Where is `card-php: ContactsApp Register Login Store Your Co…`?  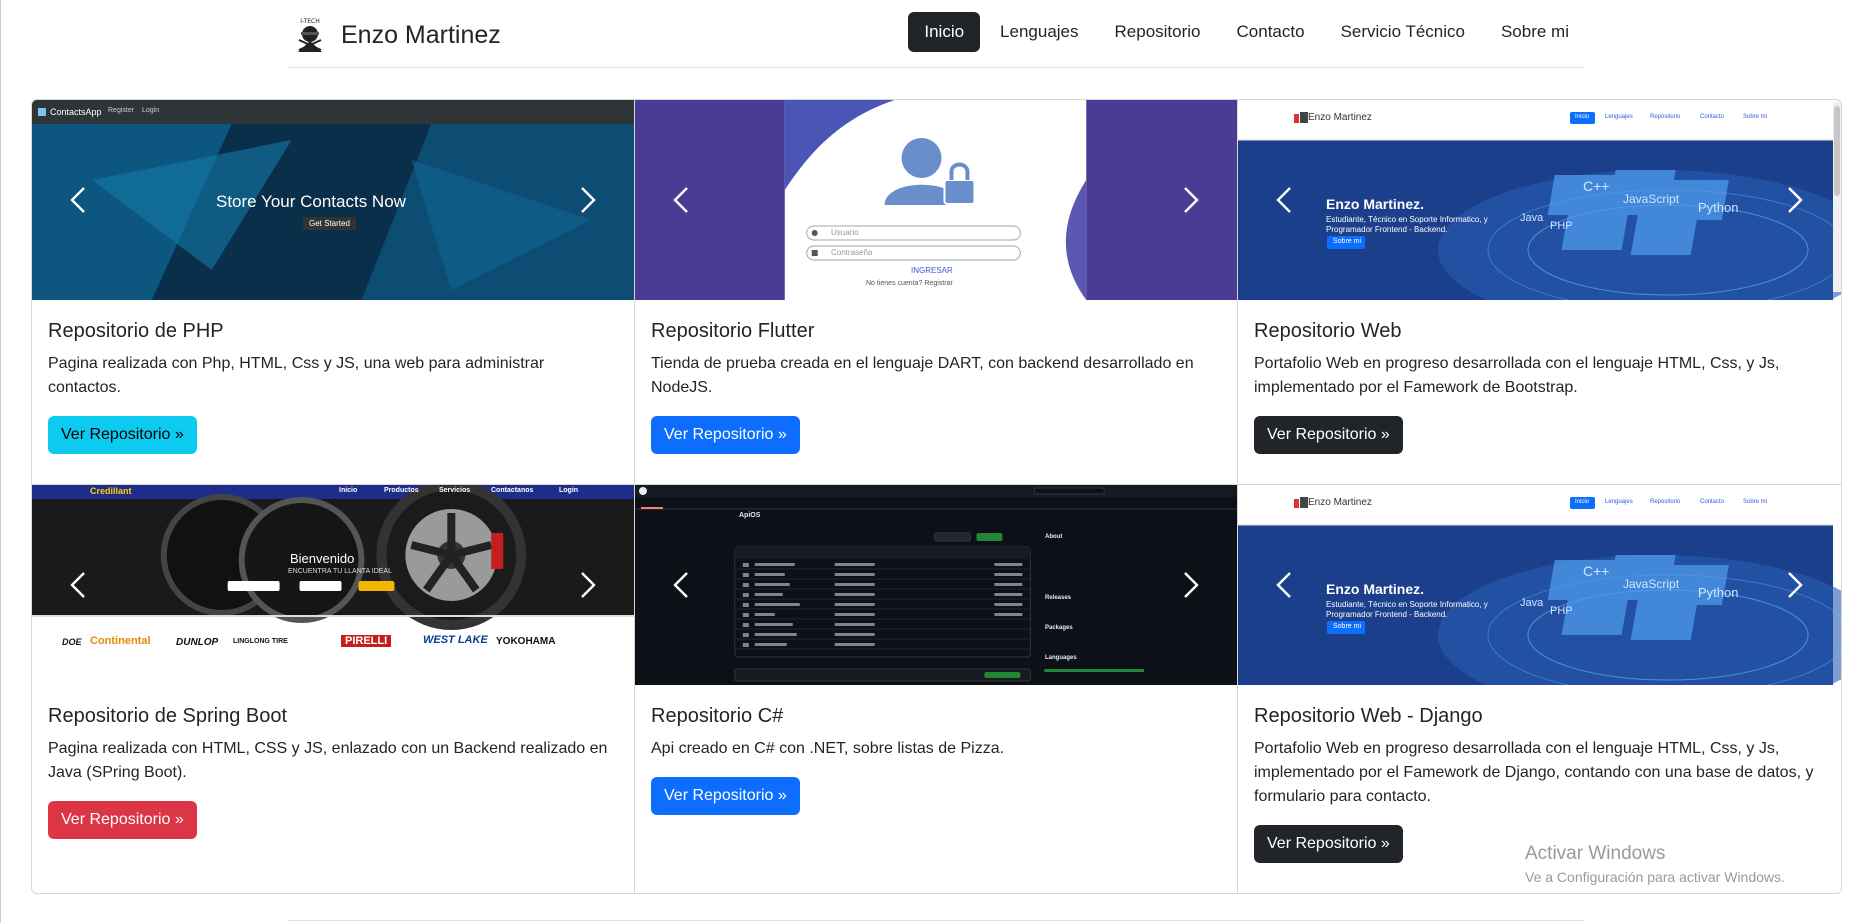
card-php: ContactsApp Register Login Store Your Co… is located at coordinates (333, 292).